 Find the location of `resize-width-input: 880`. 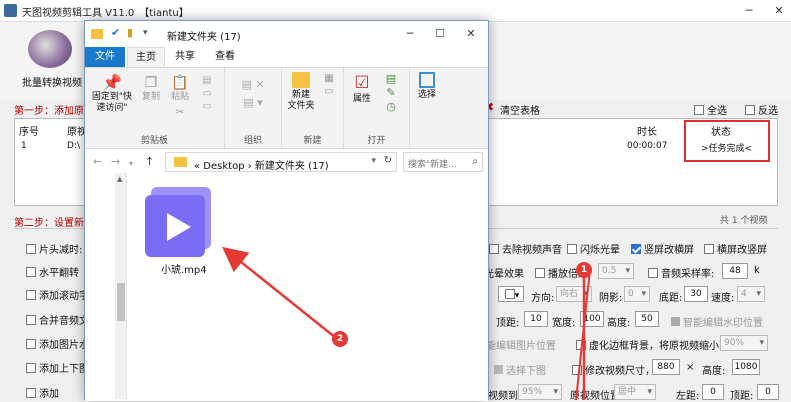

resize-width-input: 880 is located at coordinates (666, 367).